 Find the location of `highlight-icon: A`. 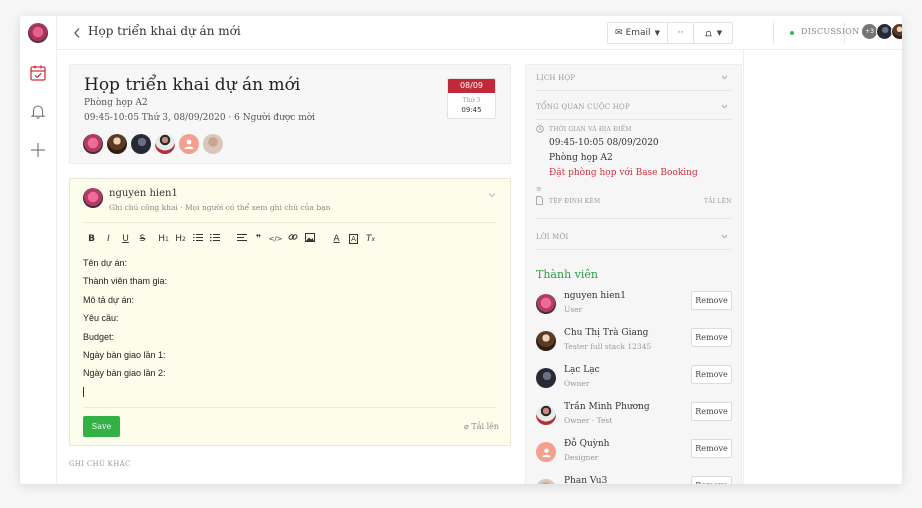

highlight-icon: A is located at coordinates (353, 238).